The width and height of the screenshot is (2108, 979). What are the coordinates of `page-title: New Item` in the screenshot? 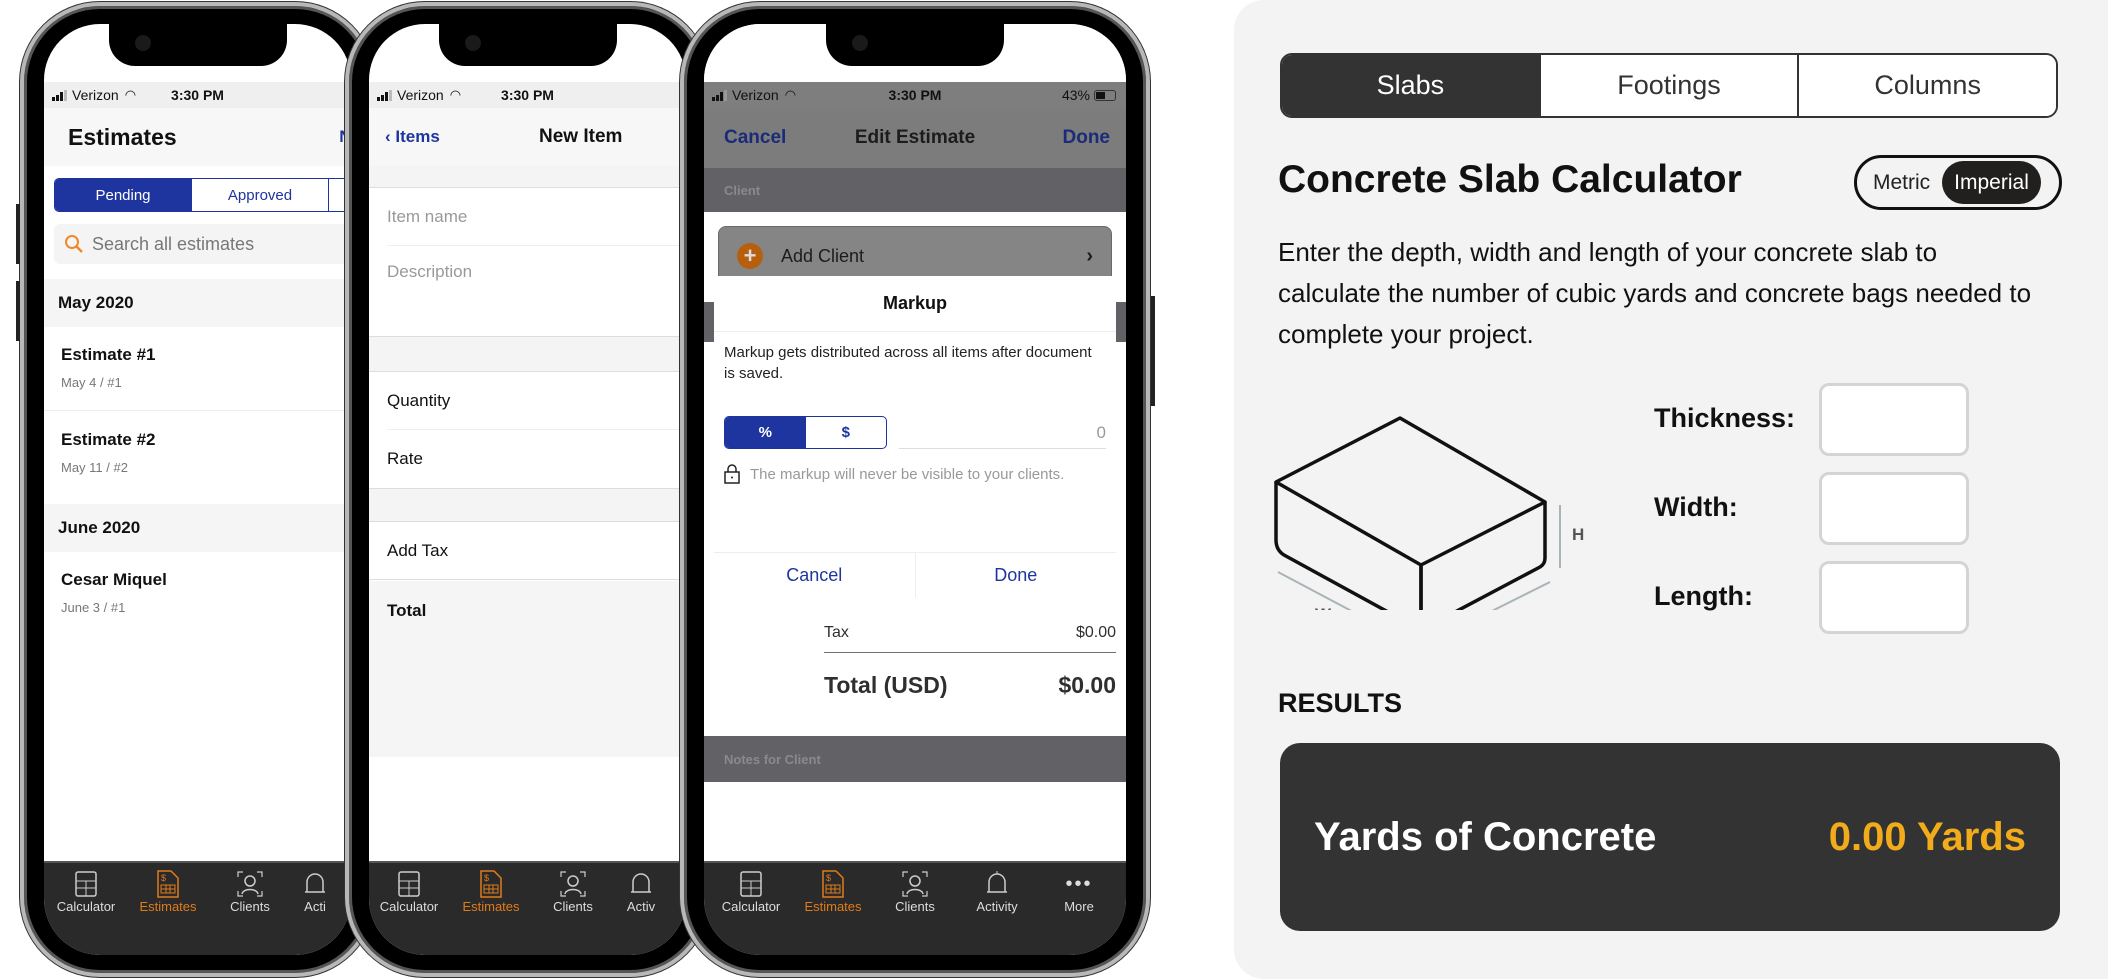 It's located at (581, 136).